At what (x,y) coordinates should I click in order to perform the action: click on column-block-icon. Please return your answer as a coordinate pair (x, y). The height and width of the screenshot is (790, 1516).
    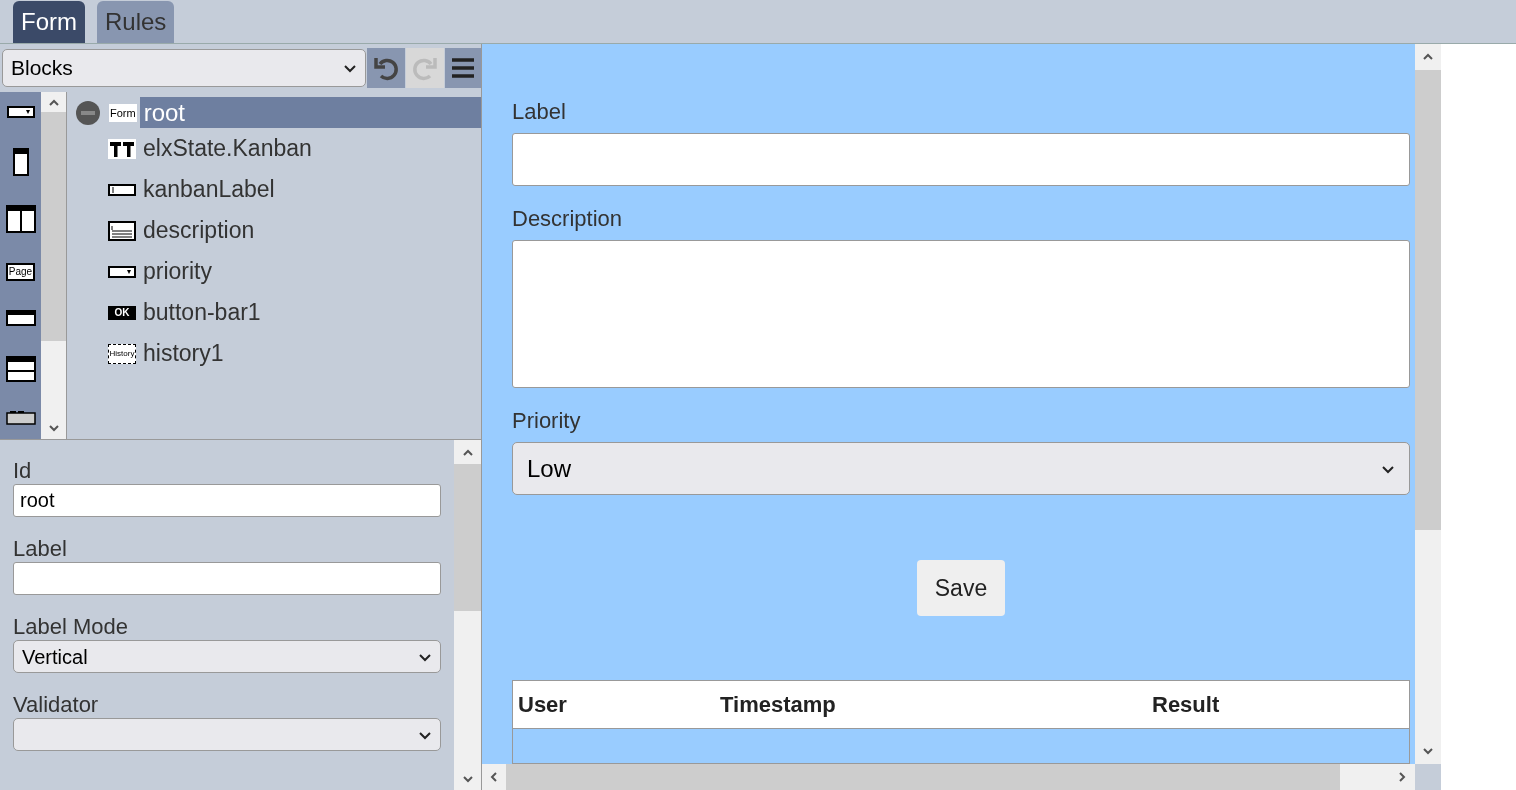
    Looking at the image, I should click on (20, 161).